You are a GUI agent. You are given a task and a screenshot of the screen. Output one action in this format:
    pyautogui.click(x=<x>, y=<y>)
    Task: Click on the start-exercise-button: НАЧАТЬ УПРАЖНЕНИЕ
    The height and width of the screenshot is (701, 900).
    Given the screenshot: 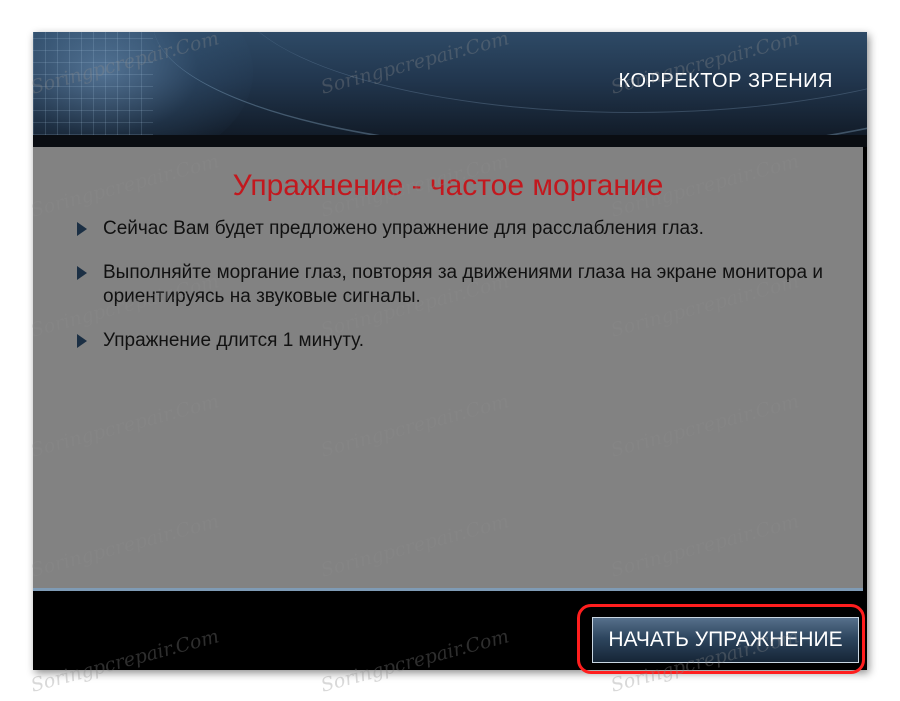 What is the action you would take?
    pyautogui.click(x=725, y=640)
    